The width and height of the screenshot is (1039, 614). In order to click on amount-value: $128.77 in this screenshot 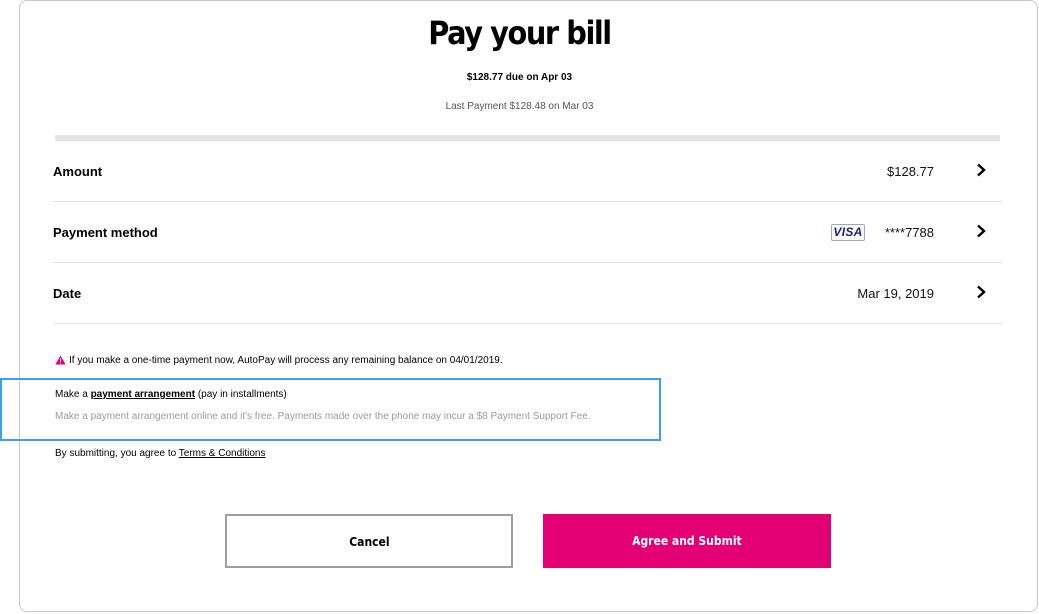, I will do `click(910, 171)`.